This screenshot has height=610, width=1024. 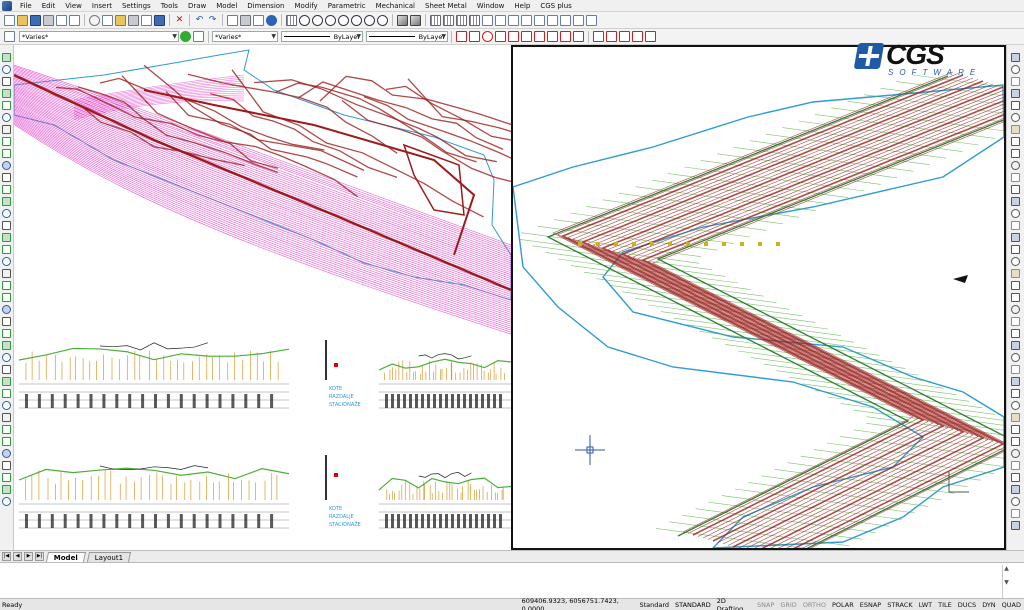 I want to click on snap-apparent-icon, so click(x=611, y=36).